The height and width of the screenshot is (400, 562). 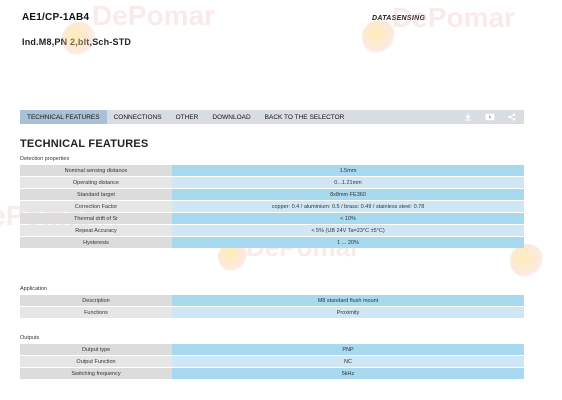 I want to click on table-row: Functions Proximity, so click(x=272, y=312).